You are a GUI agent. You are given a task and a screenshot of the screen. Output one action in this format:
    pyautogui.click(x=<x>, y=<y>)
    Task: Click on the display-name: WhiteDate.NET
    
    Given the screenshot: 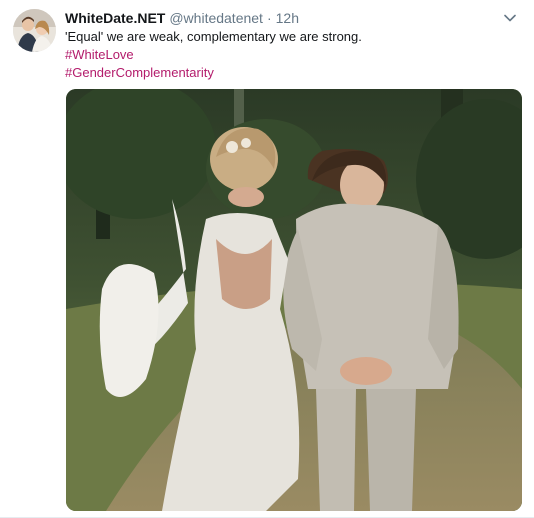 What is the action you would take?
    pyautogui.click(x=115, y=18)
    